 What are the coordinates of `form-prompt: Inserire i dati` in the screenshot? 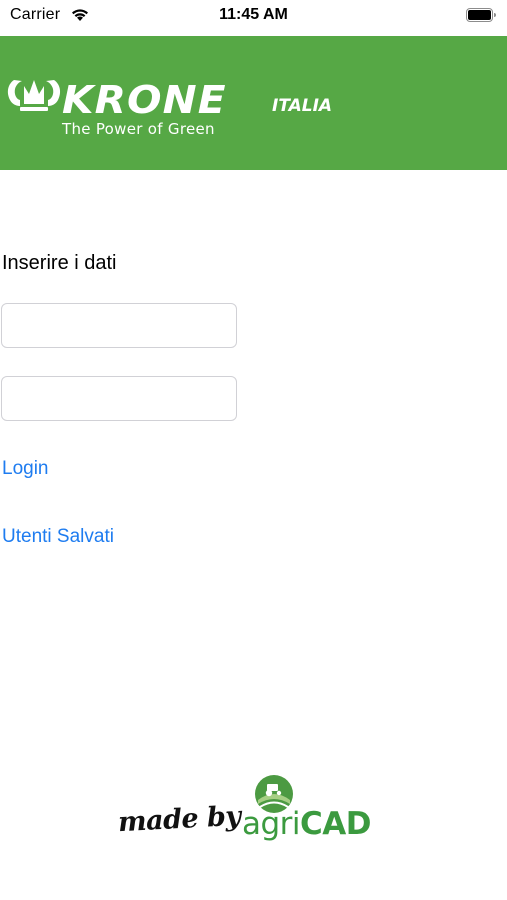 It's located at (59, 263).